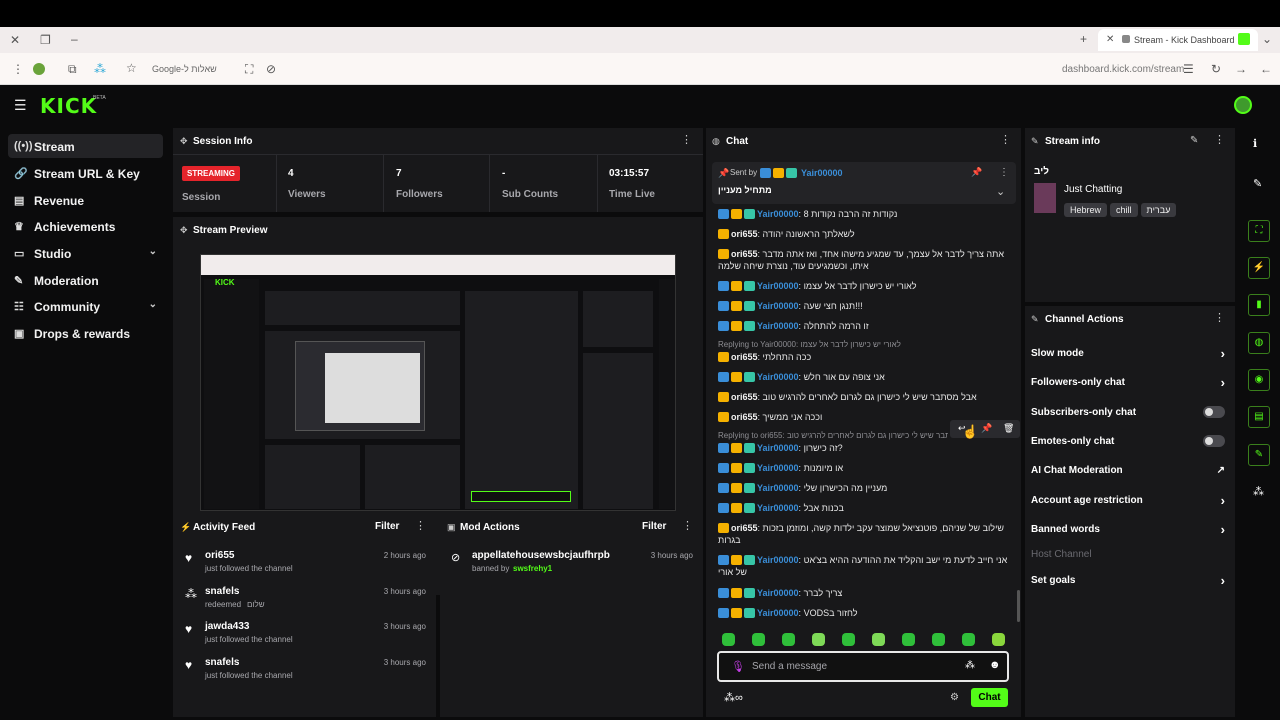 The height and width of the screenshot is (720, 1280). Describe the element at coordinates (976, 172) in the screenshot. I see `unpin-icon: 📌` at that location.